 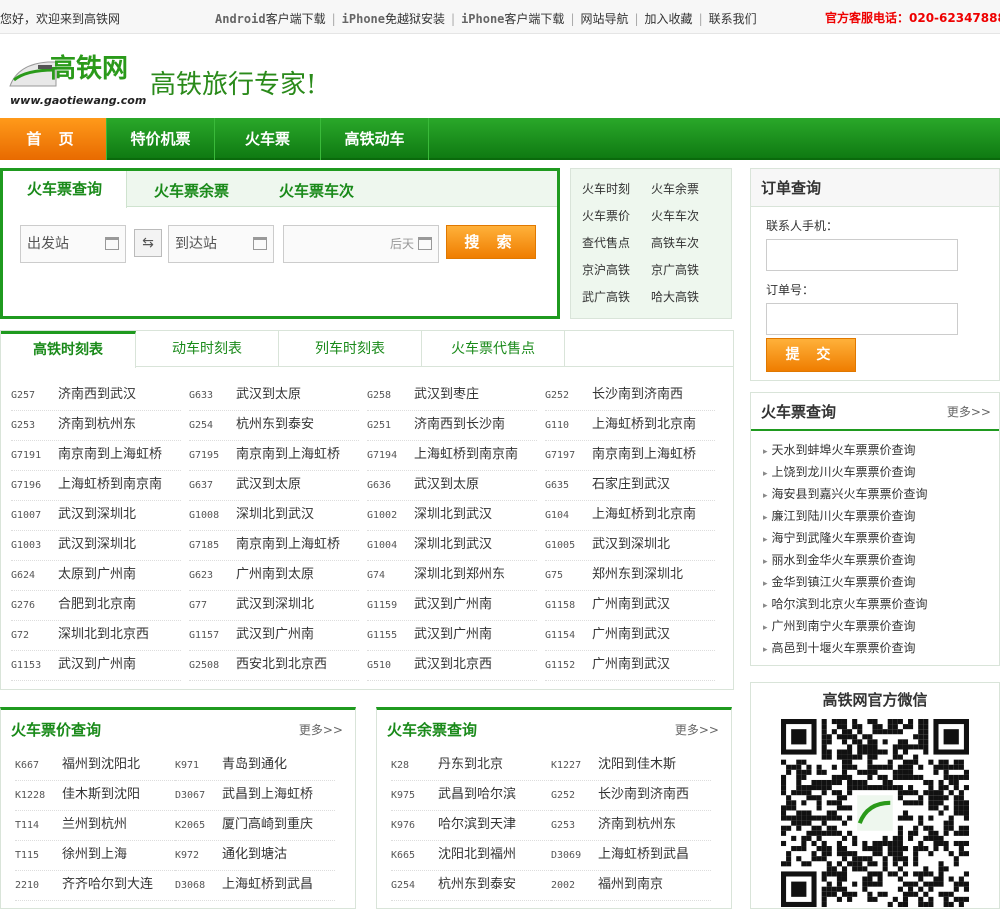 What do you see at coordinates (274, 576) in the screenshot?
I see `timetable-link: G623 广州南到太原` at bounding box center [274, 576].